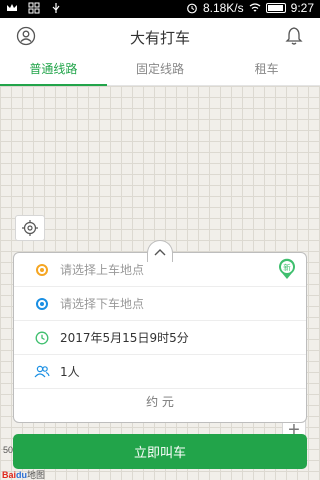 This screenshot has width=320, height=480. What do you see at coordinates (160, 402) in the screenshot?
I see `price-estimate: 约 元` at bounding box center [160, 402].